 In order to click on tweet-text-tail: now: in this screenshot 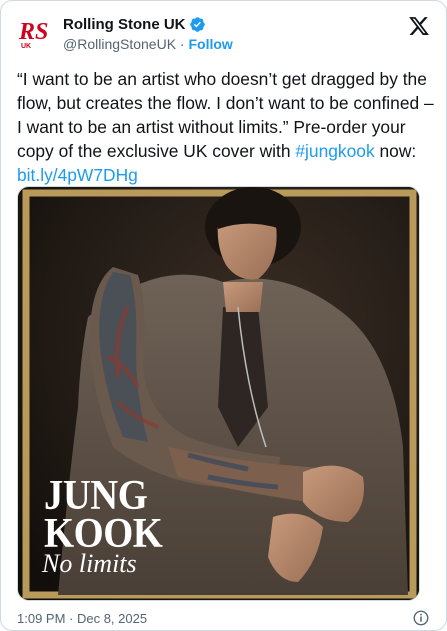, I will do `click(395, 151)`.